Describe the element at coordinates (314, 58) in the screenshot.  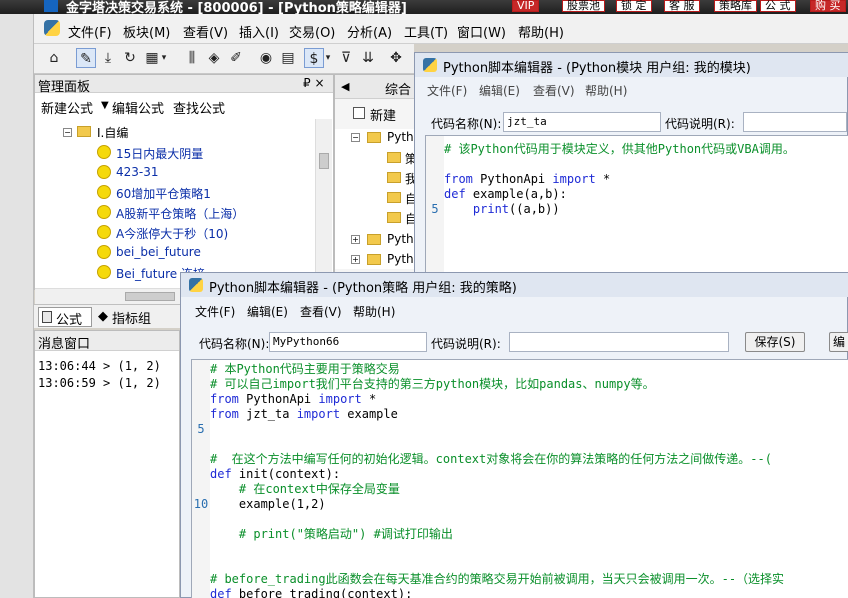
I see `dollar-icon: $` at that location.